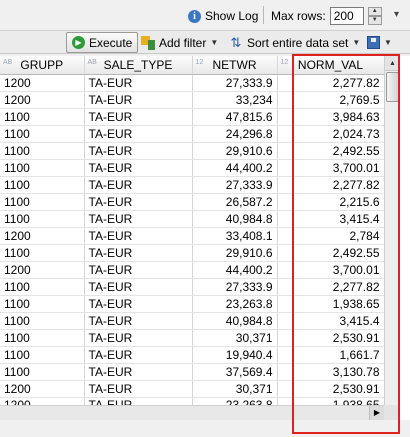 Image resolution: width=410 pixels, height=437 pixels. I want to click on table-row: 1200 TA-EUR 33,408.1 2,784, so click(192, 236).